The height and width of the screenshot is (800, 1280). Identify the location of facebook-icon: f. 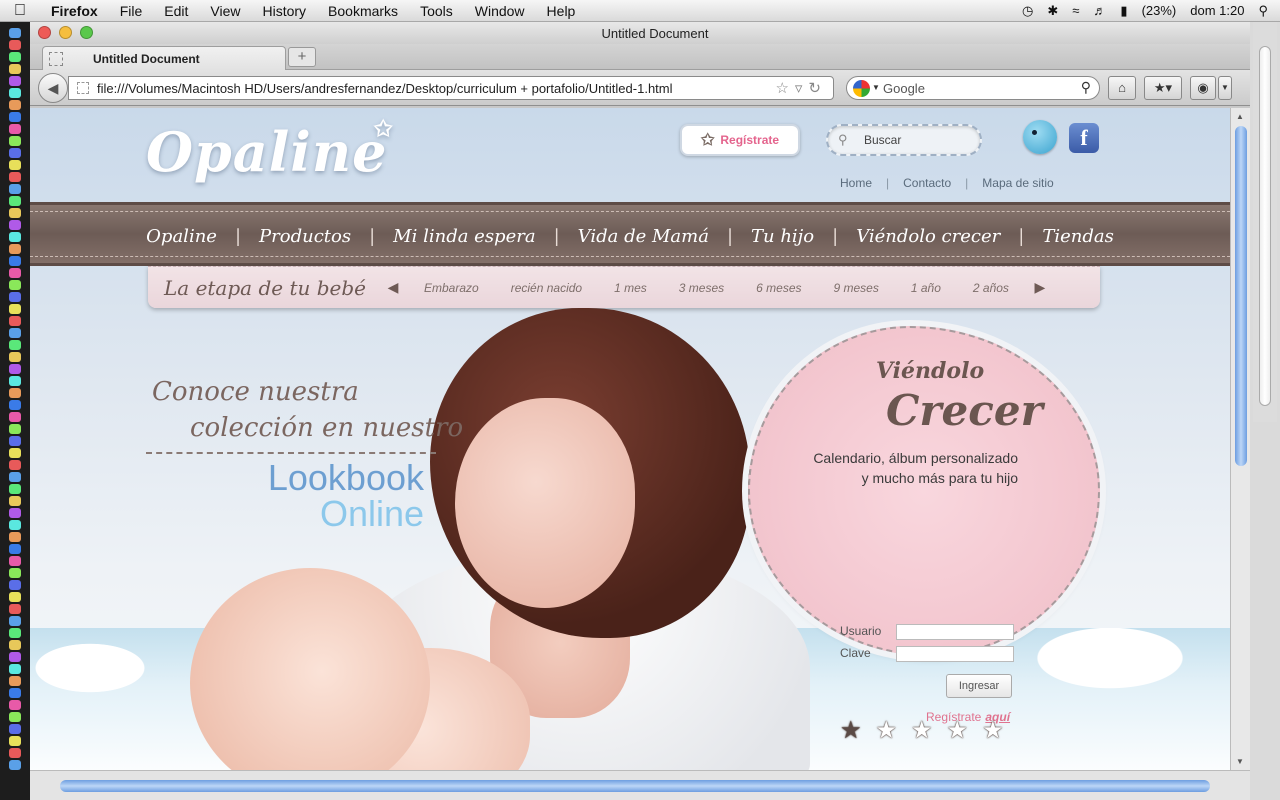
(1084, 138).